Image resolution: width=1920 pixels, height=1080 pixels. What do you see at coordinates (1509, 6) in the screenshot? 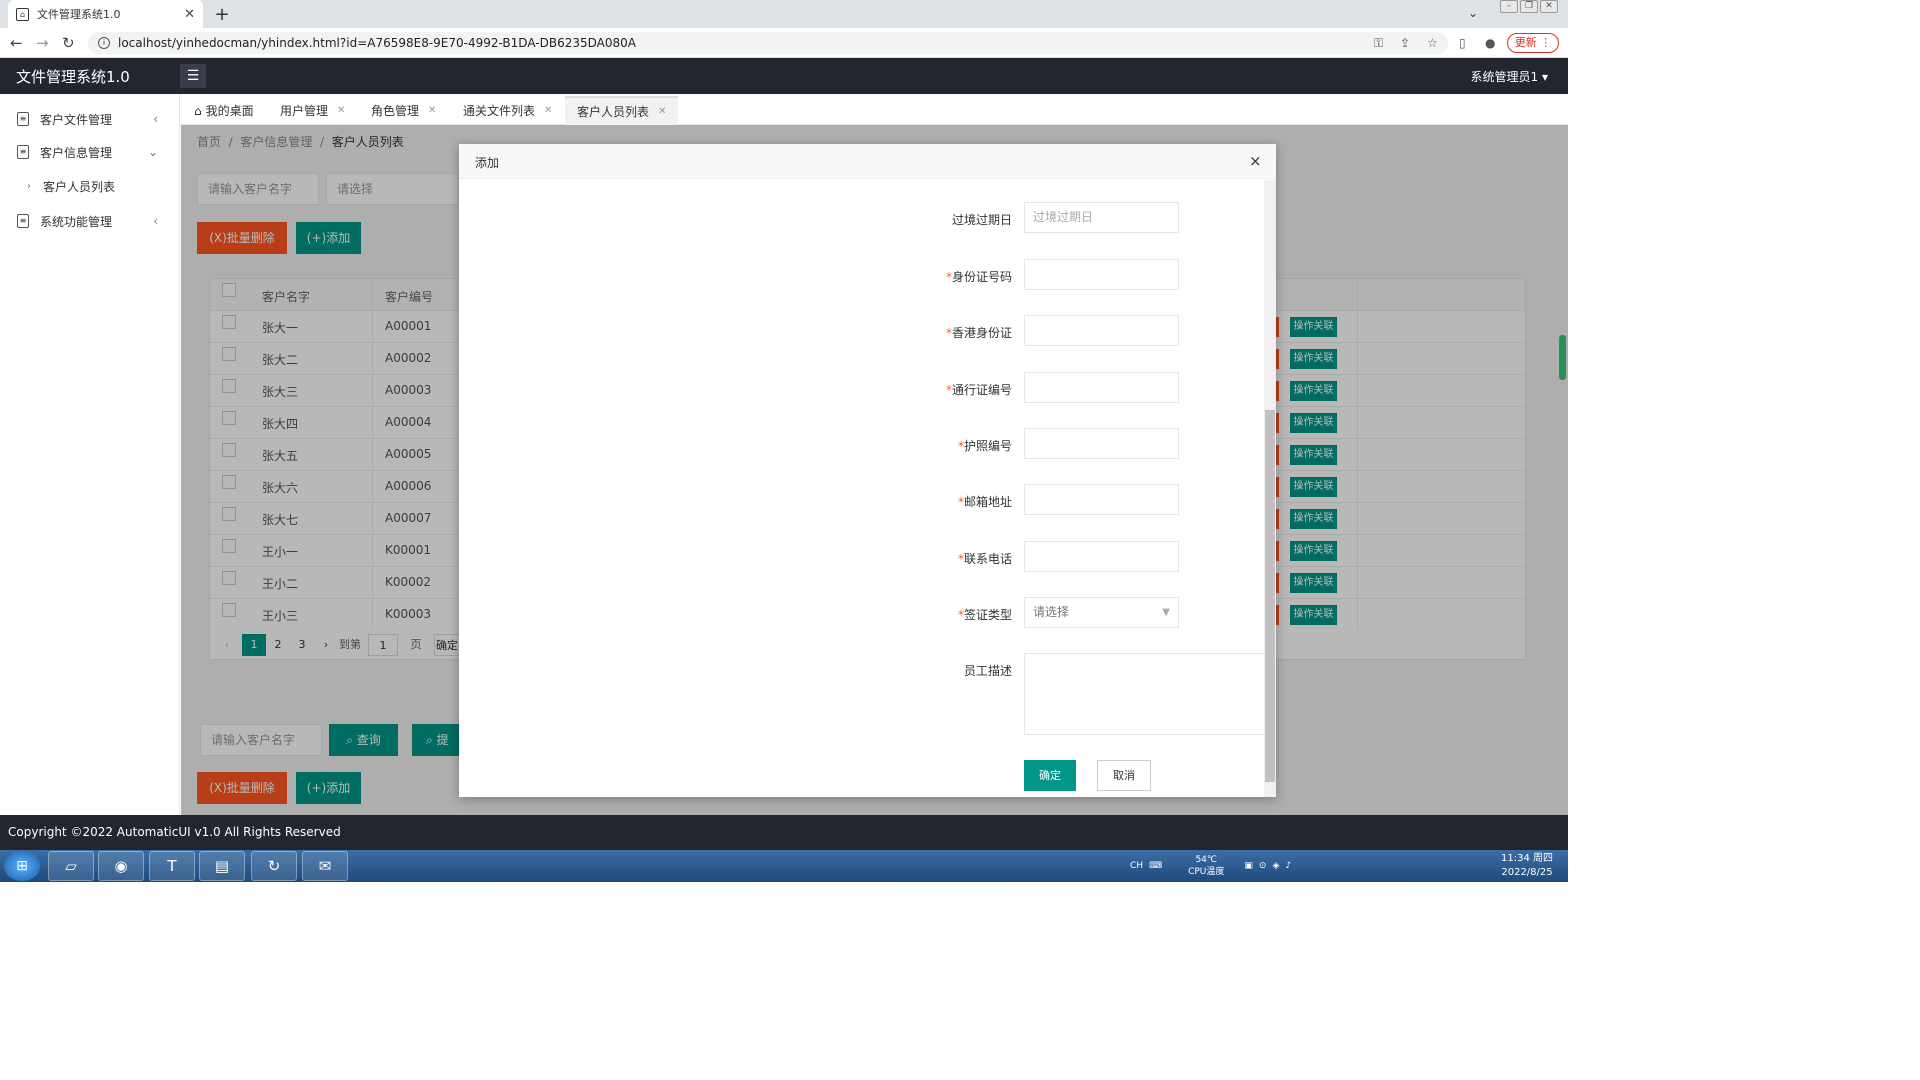
I see `minimize-icon: –` at bounding box center [1509, 6].